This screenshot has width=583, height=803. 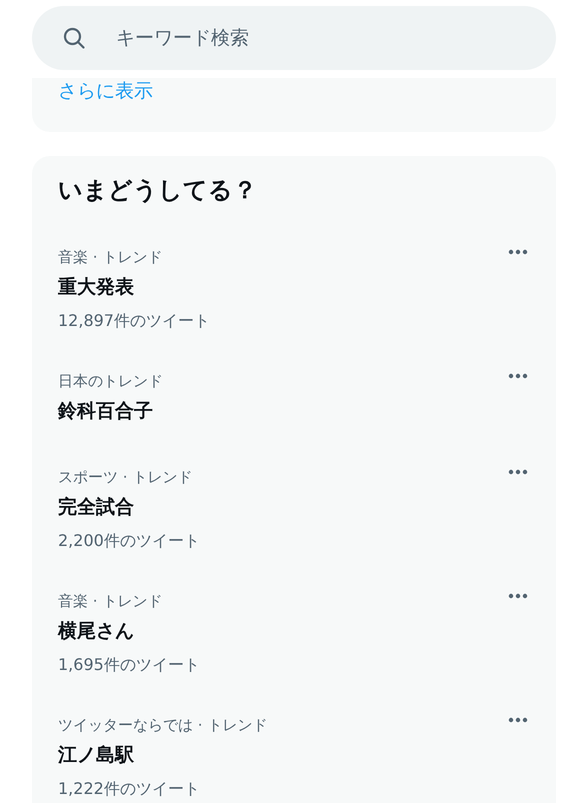 I want to click on trend-name: 横尾さん, so click(x=96, y=631).